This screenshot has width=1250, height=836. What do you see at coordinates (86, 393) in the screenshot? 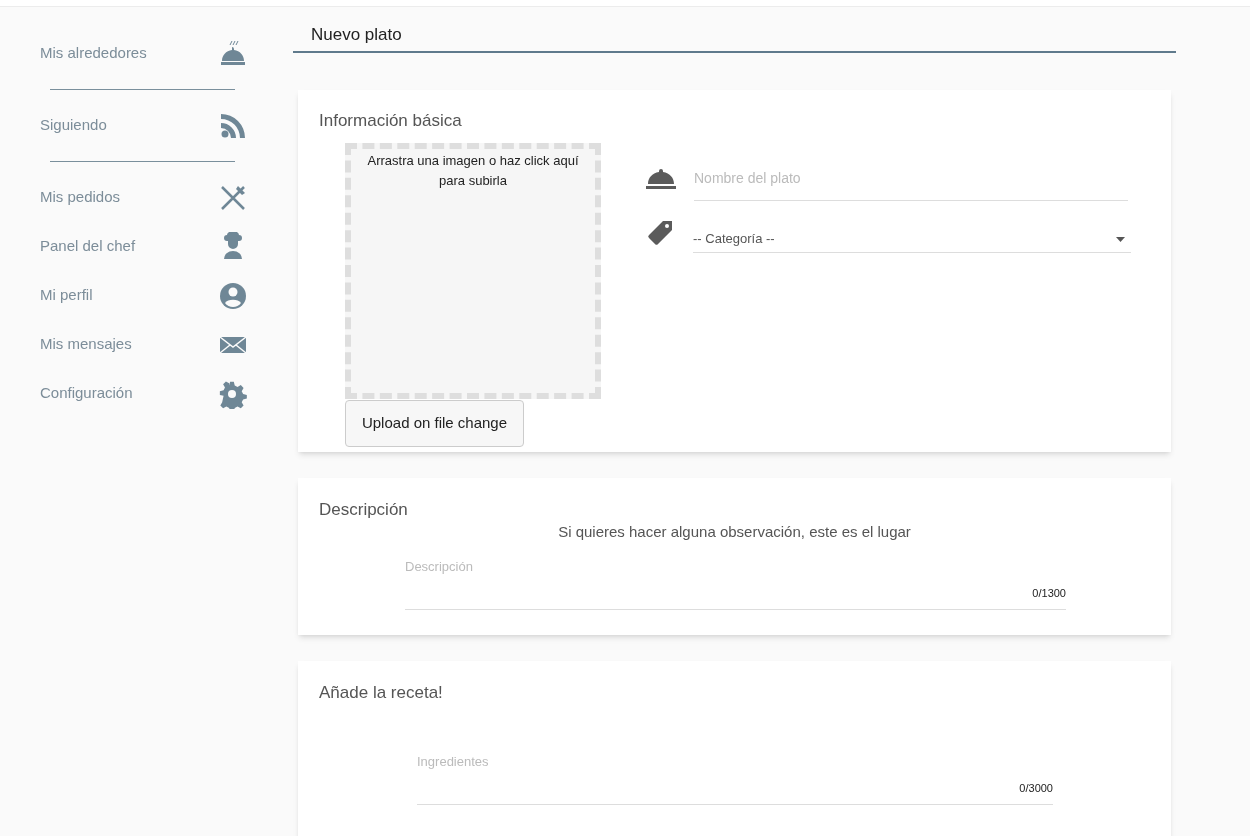
I see `sidebar-item: Configuración` at bounding box center [86, 393].